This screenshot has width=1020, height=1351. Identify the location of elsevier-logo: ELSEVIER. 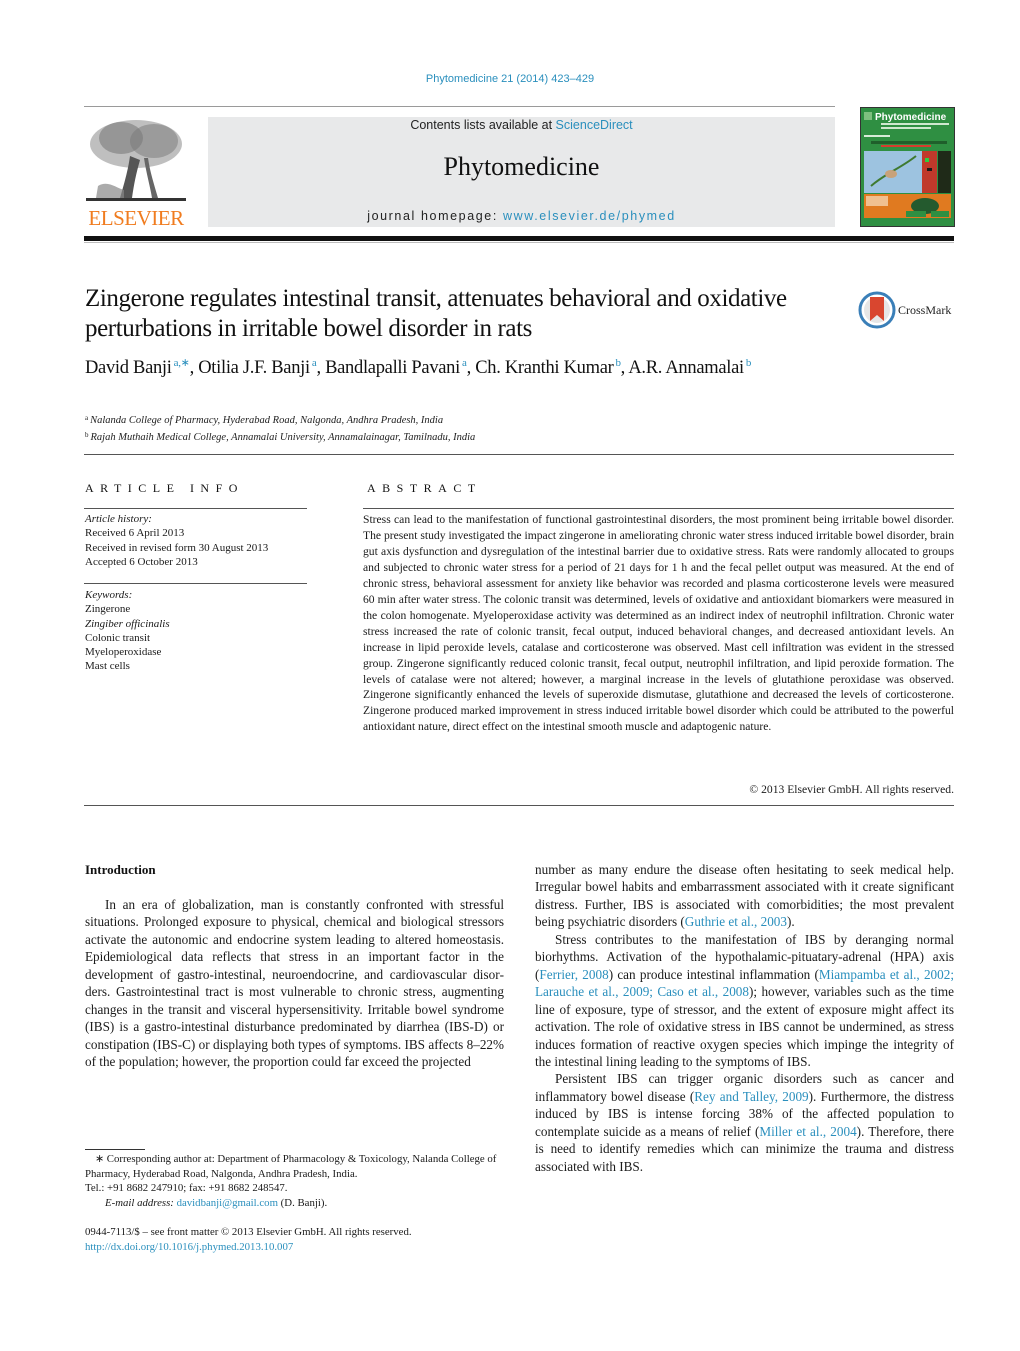
(136, 173).